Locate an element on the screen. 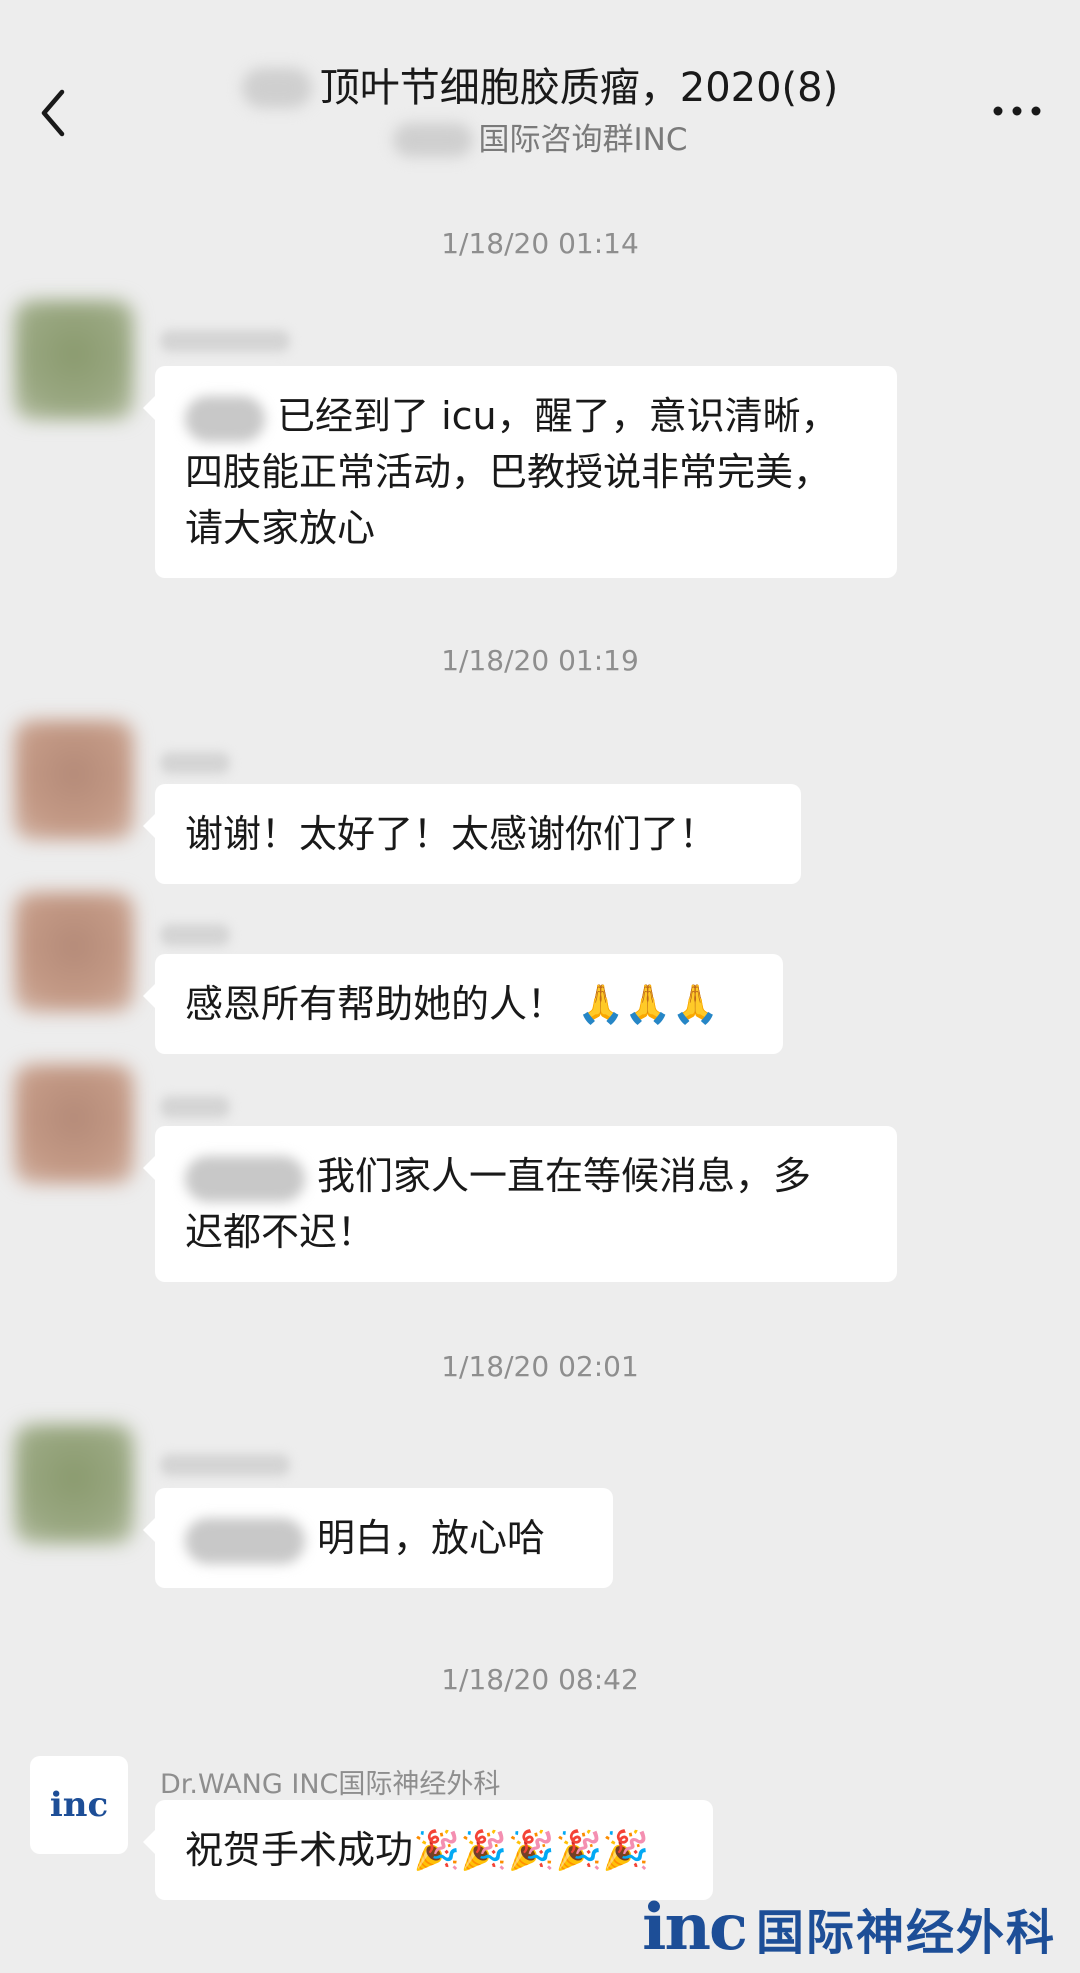  sender-name: Dr.WANG INC国际神经外科 is located at coordinates (330, 1784).